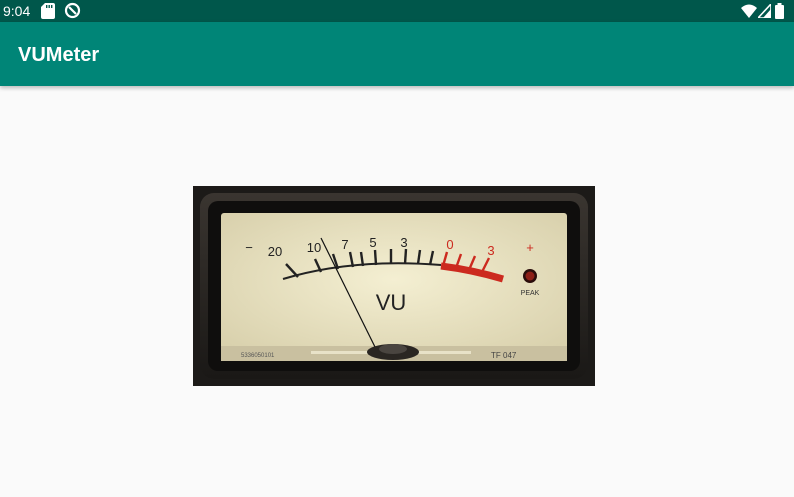  I want to click on meter-face, so click(394, 287).